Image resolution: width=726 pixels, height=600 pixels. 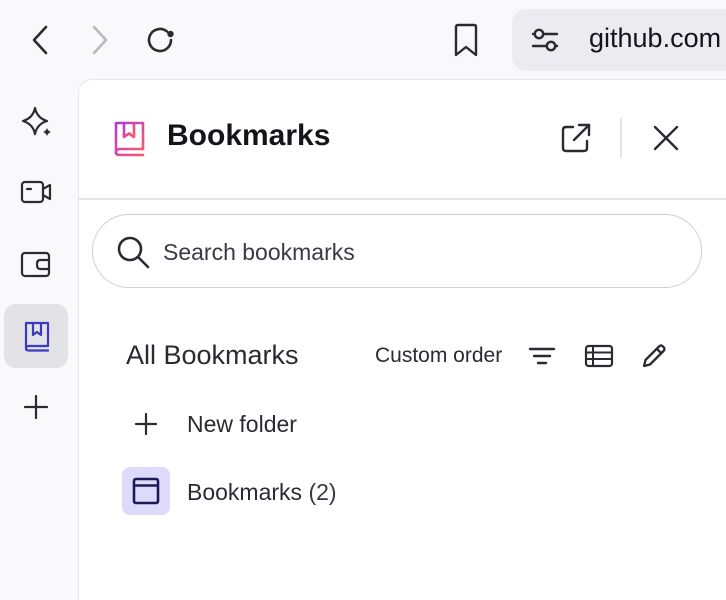 I want to click on bookmark-icon, so click(x=466, y=40).